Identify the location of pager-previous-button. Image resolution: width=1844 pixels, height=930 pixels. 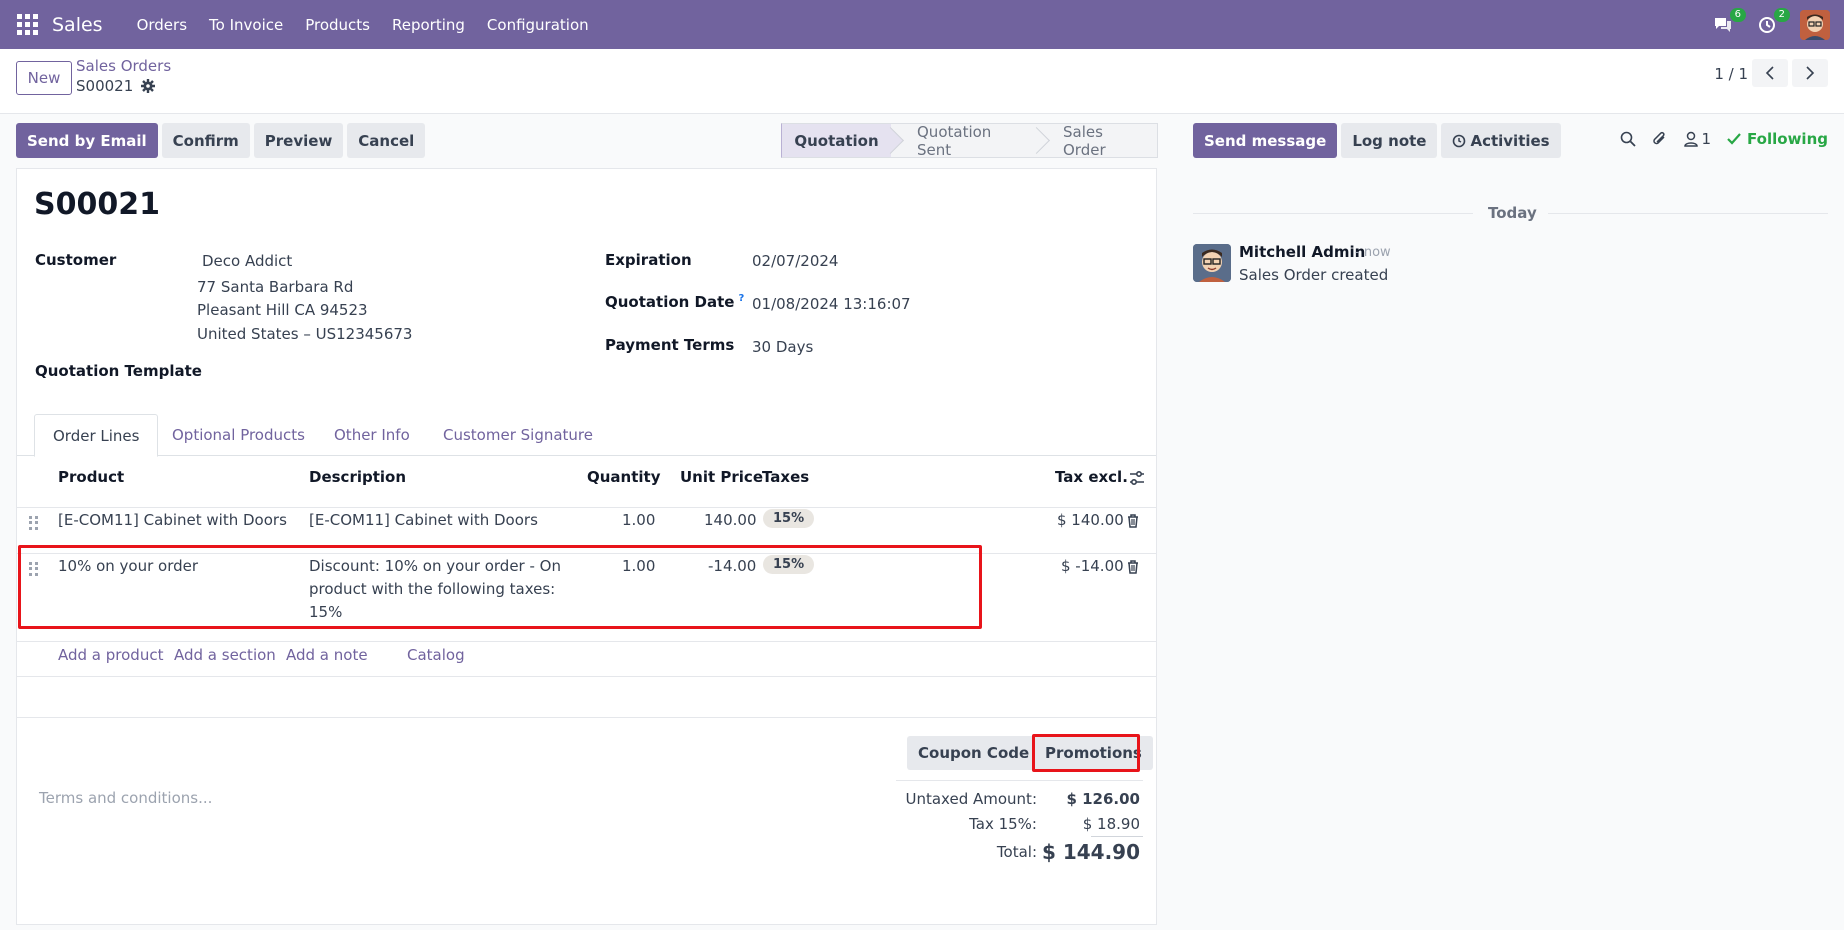
(1770, 73).